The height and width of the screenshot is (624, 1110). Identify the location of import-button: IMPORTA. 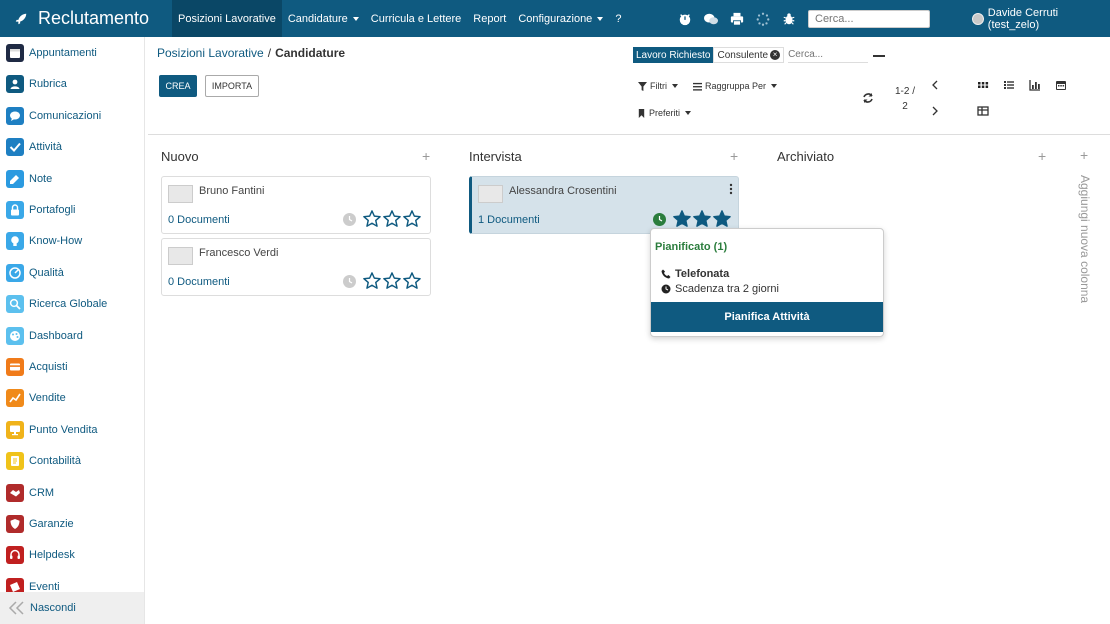
(232, 86).